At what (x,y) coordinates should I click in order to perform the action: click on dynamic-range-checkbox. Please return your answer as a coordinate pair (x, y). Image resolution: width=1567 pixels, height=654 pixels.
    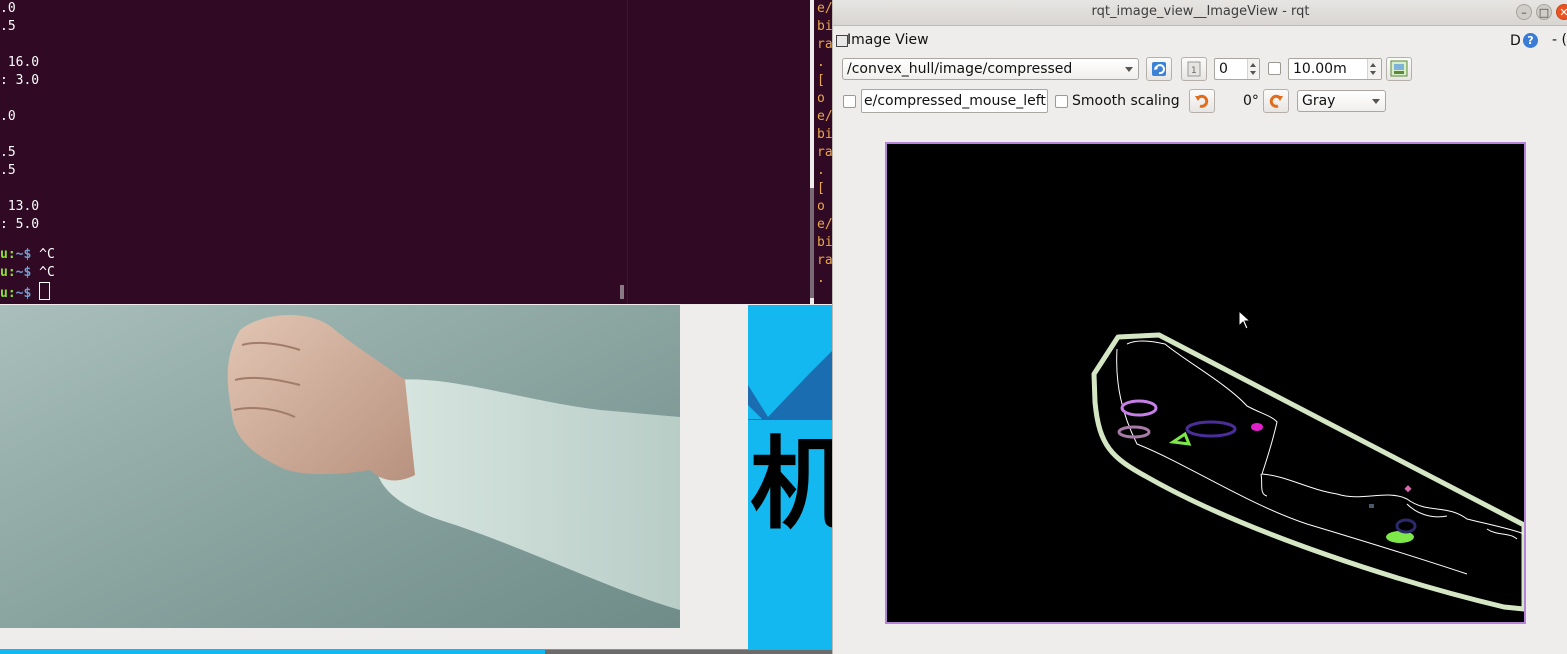
    Looking at the image, I should click on (1274, 68).